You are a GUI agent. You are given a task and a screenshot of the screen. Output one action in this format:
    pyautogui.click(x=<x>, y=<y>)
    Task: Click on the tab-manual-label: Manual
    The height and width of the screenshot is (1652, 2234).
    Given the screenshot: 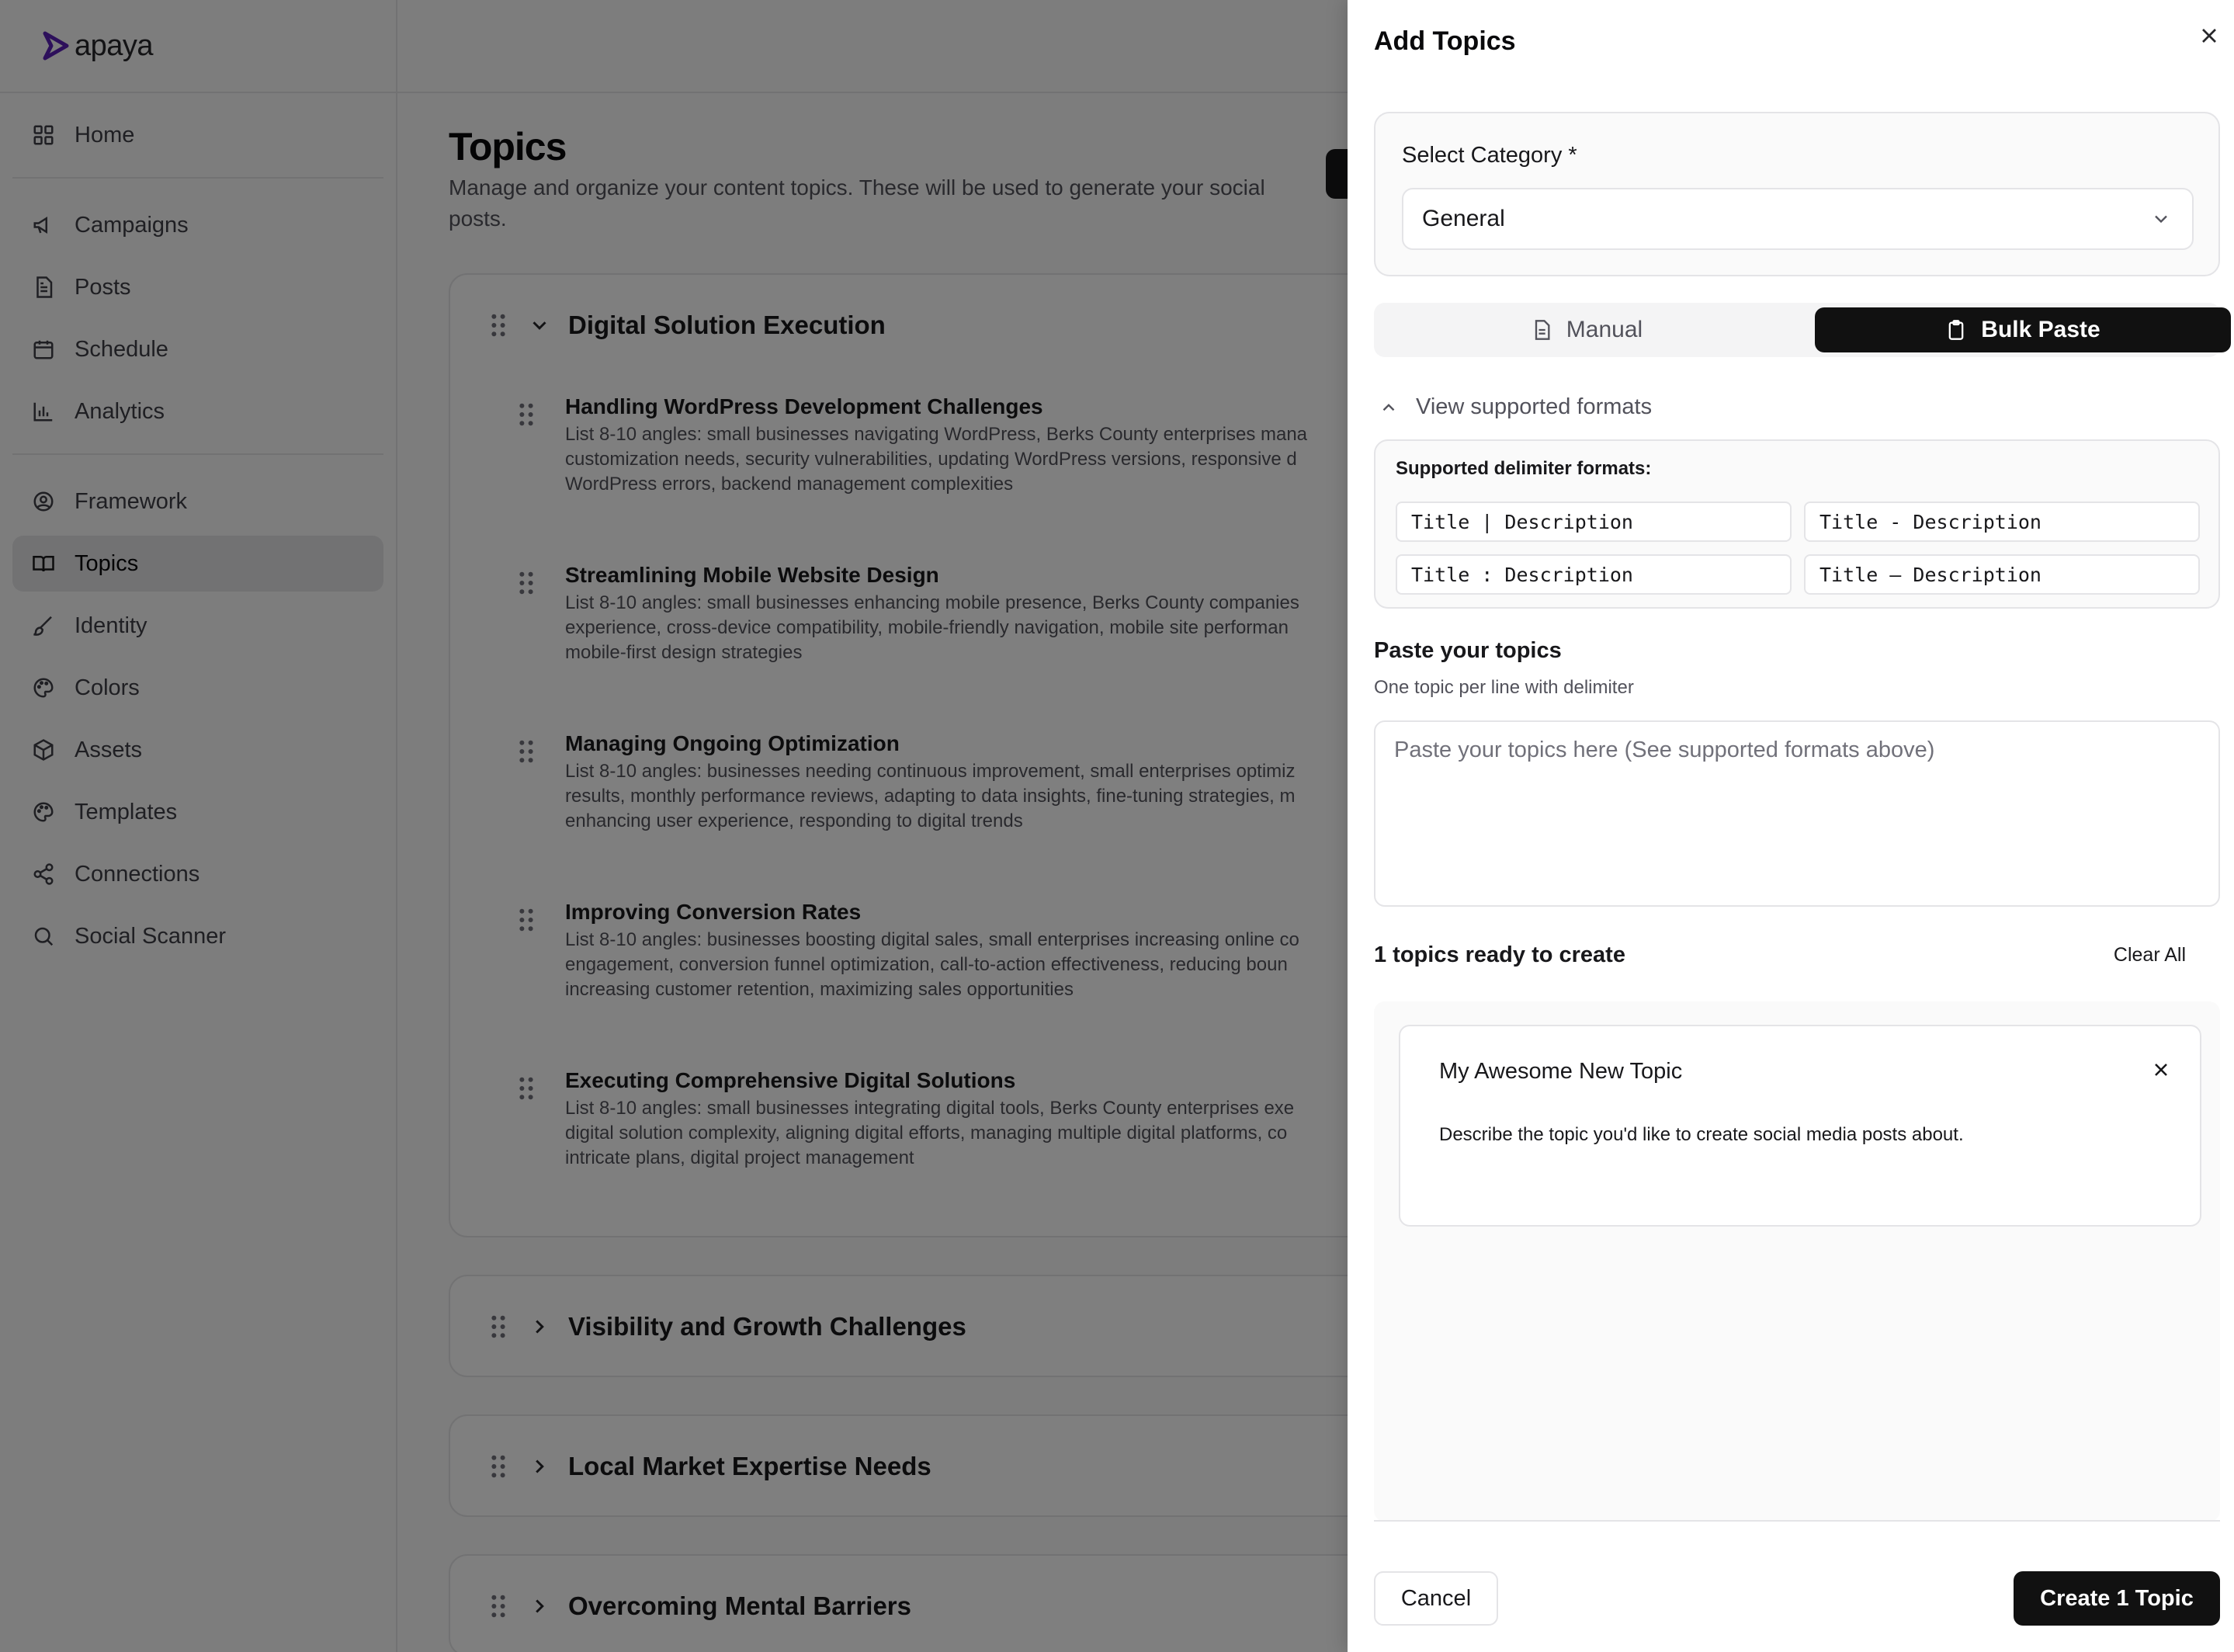 What is the action you would take?
    pyautogui.click(x=1604, y=329)
    